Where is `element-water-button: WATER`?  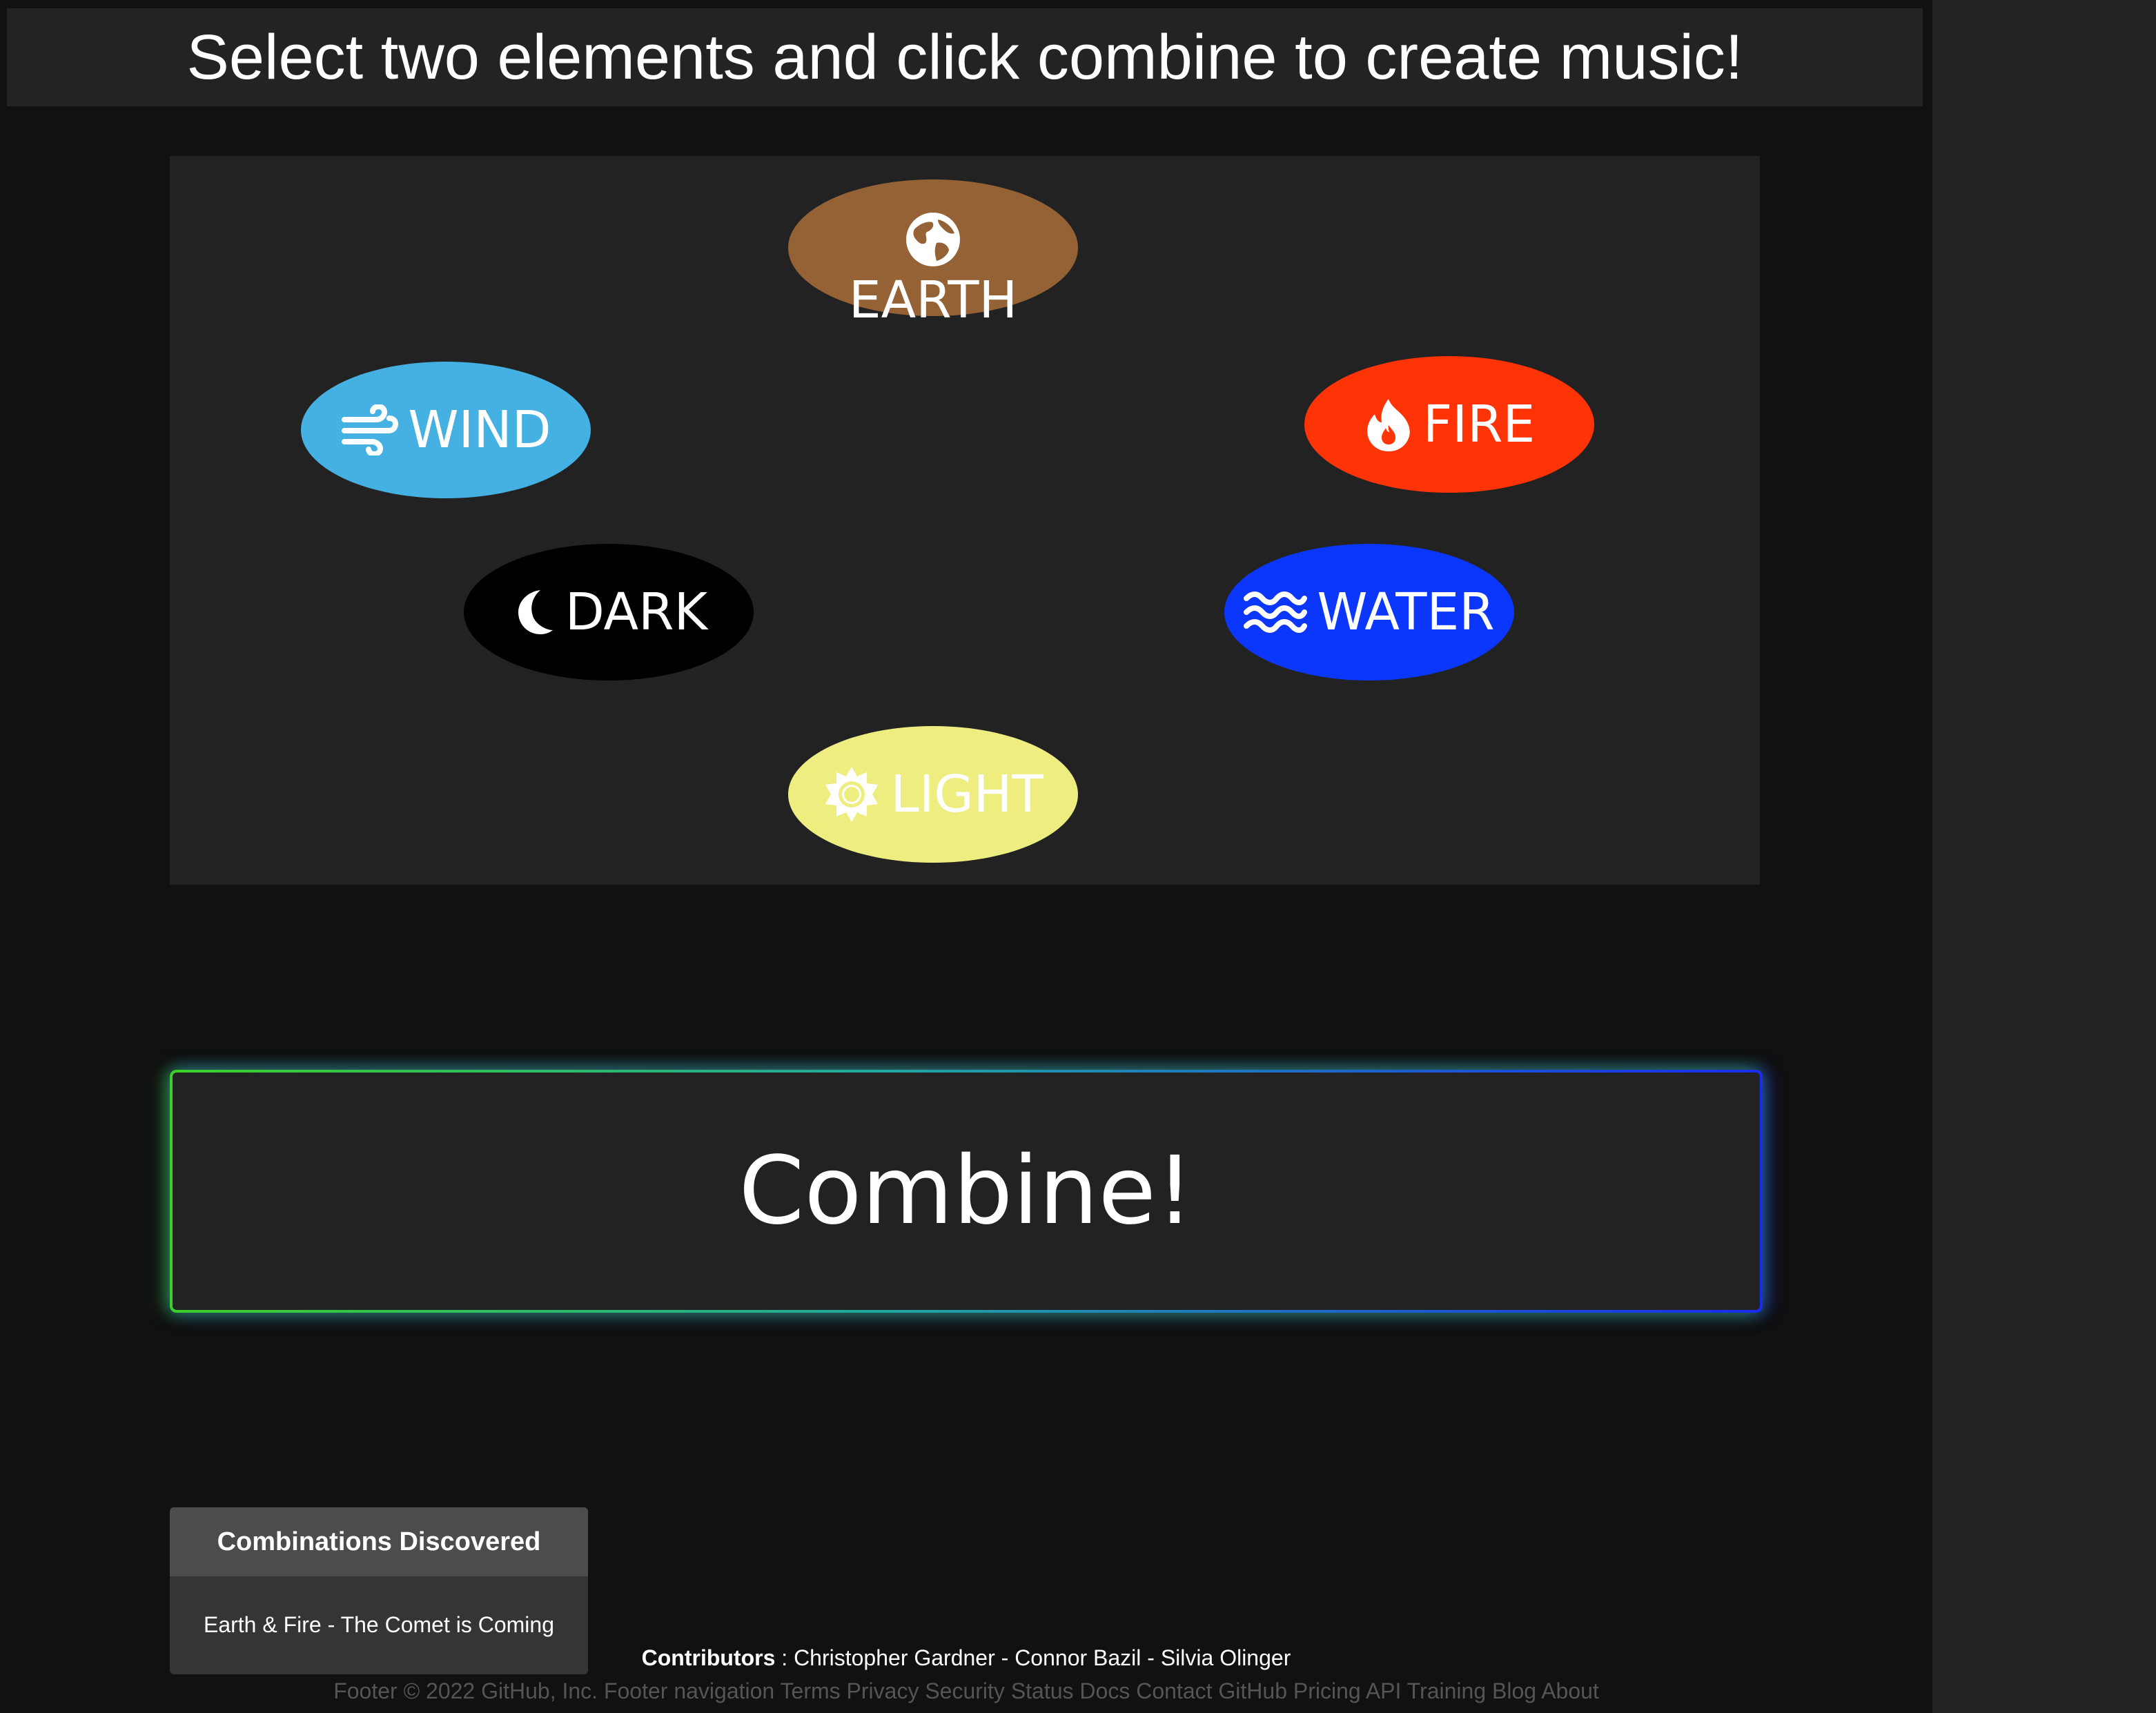 element-water-button: WATER is located at coordinates (1369, 612).